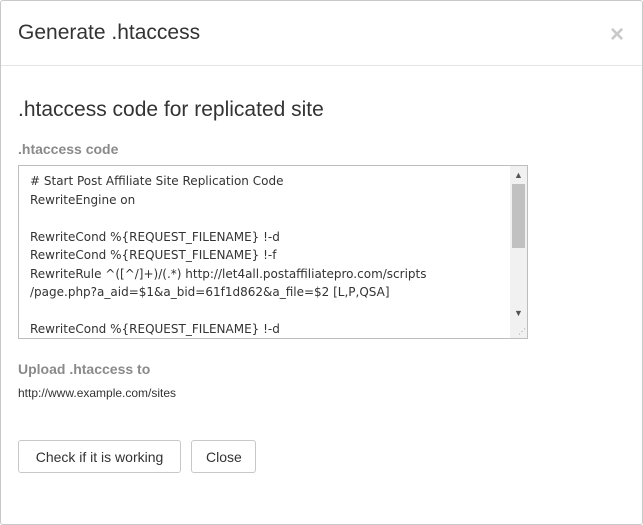 Image resolution: width=643 pixels, height=525 pixels. I want to click on dialog-header: Generate .htaccess ×, so click(321, 33).